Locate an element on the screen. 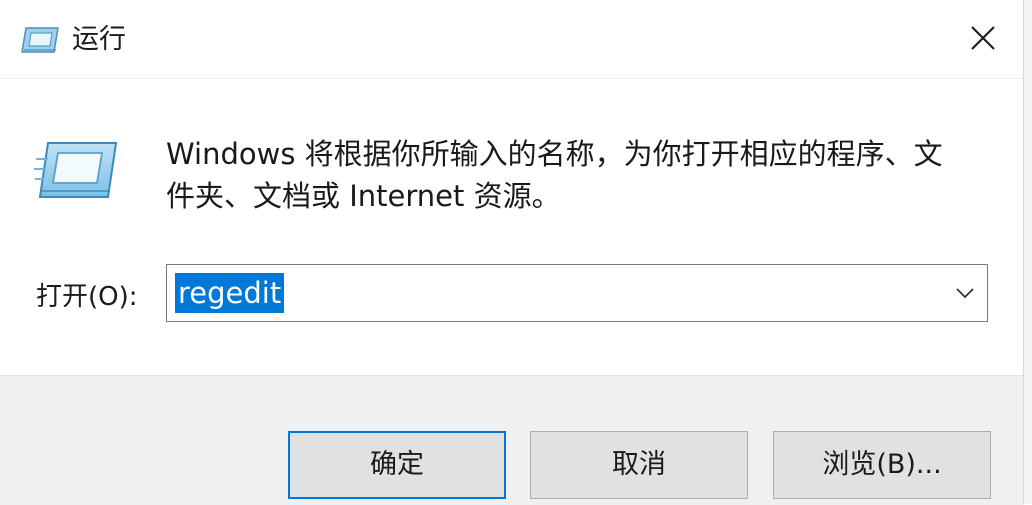  cancel-button: 取消 is located at coordinates (639, 465).